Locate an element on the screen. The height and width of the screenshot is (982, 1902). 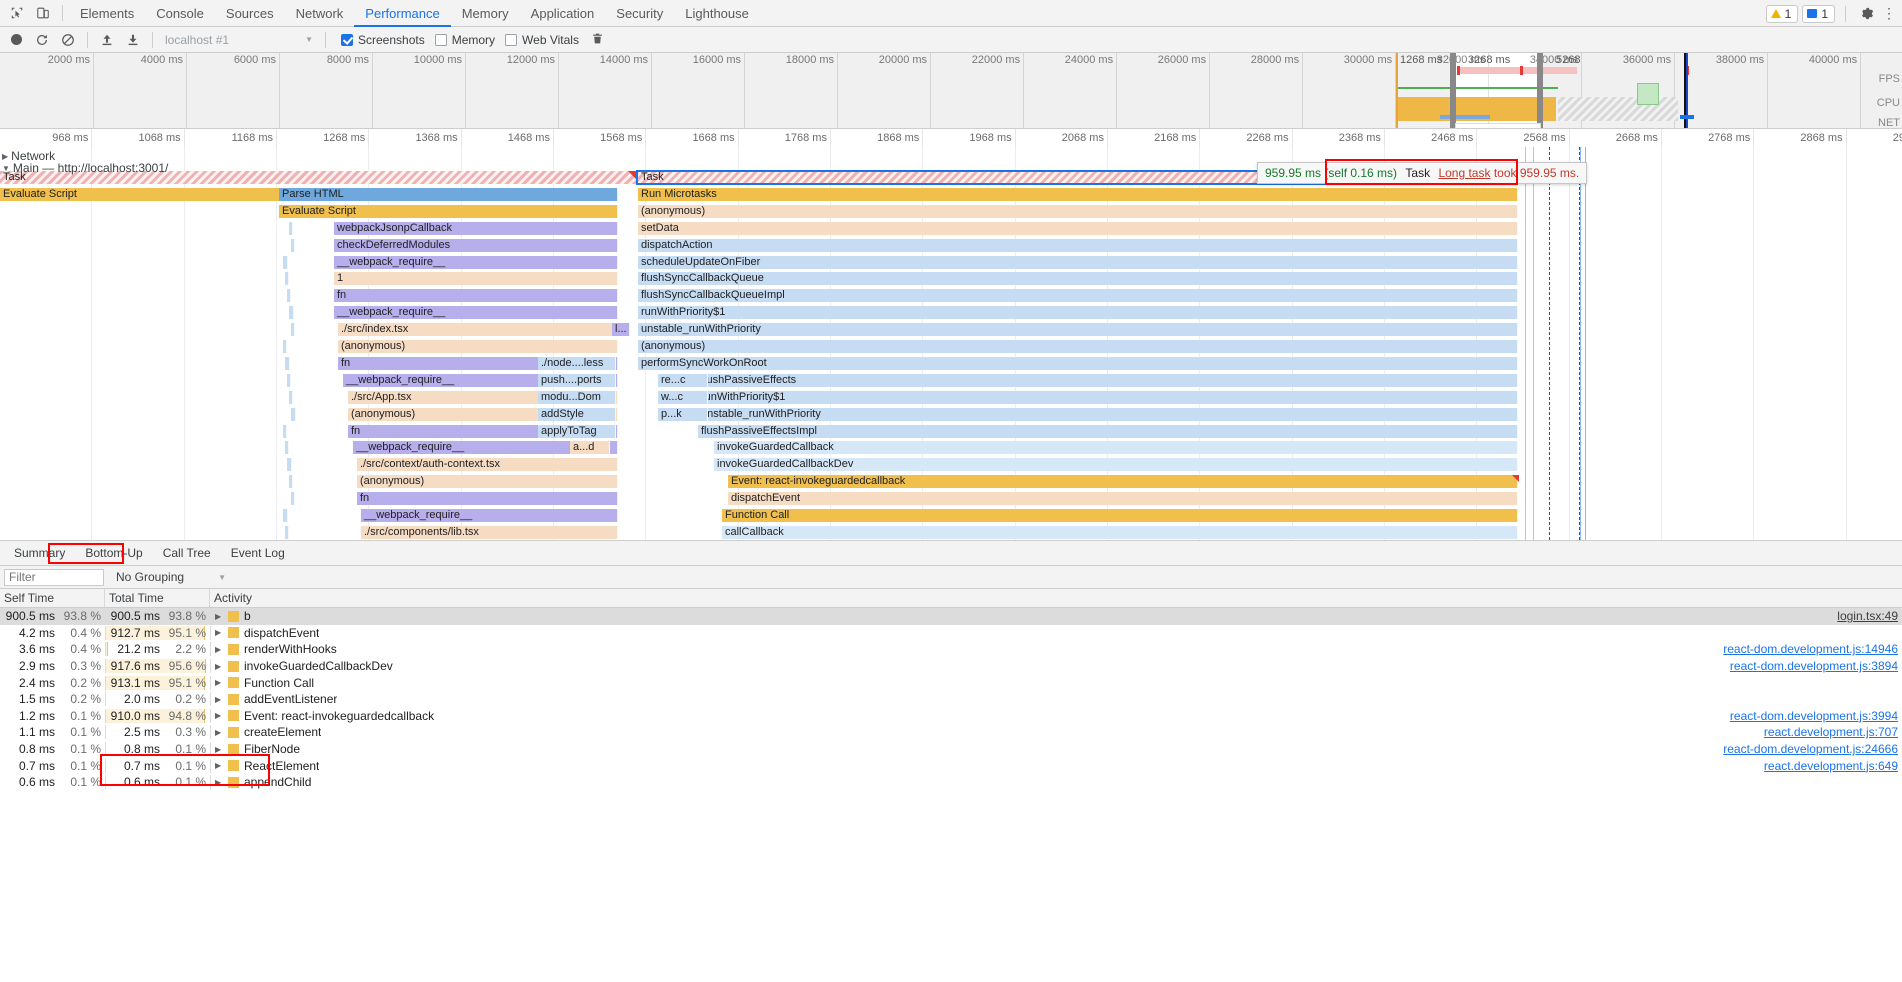
flame-bar-modu-dom: modu...Dom is located at coordinates (577, 397).